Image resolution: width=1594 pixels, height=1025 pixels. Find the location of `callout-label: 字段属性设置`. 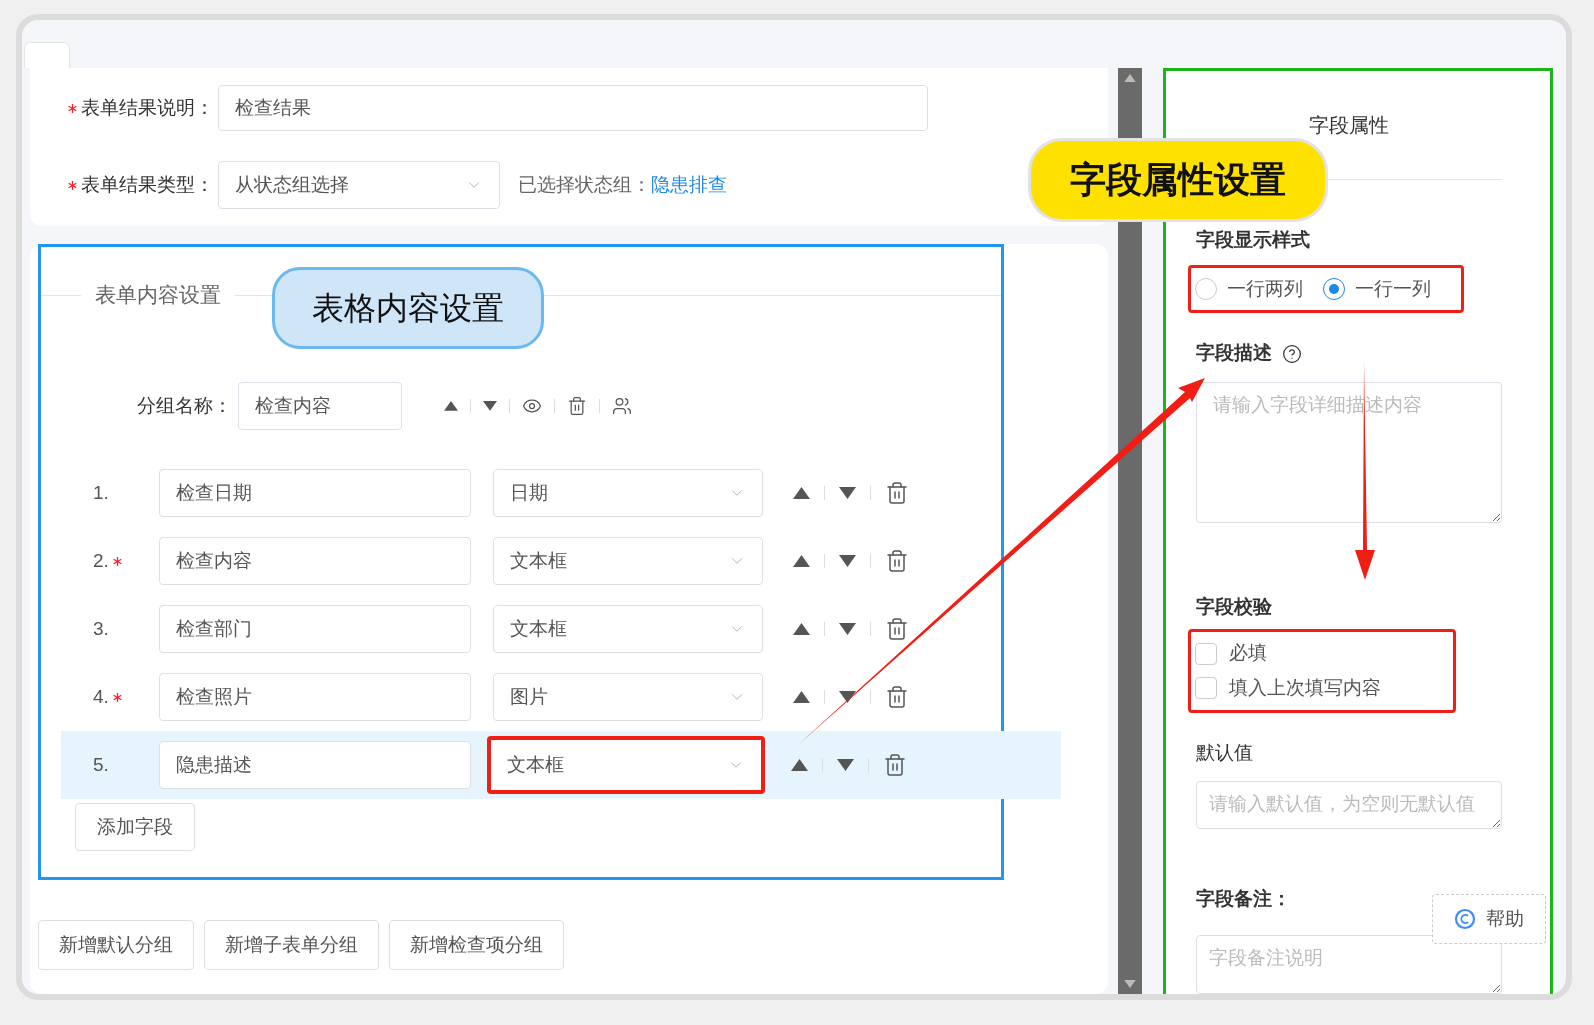

callout-label: 字段属性设置 is located at coordinates (1178, 180).